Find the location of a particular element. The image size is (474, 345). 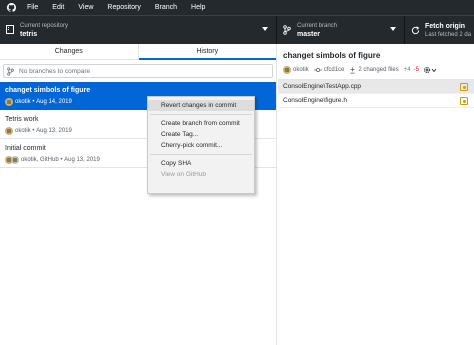

github-logo-icon is located at coordinates (11, 7).